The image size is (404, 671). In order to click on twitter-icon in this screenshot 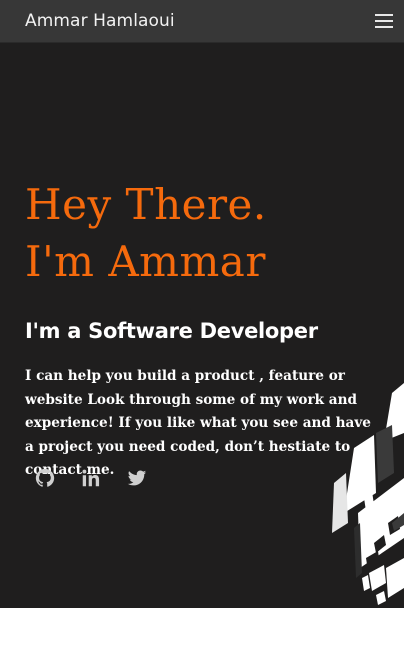, I will do `click(137, 478)`.